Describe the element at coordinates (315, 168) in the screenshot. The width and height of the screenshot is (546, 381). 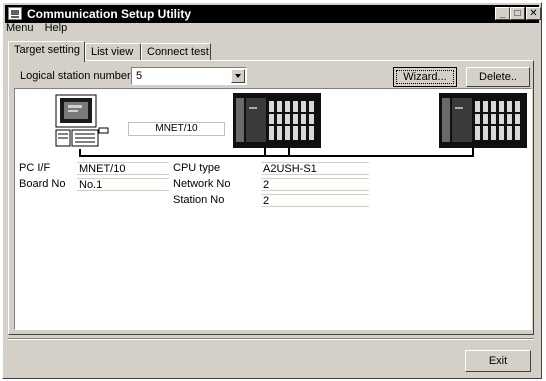
I see `cpu-type-value: A2USH-S1` at that location.